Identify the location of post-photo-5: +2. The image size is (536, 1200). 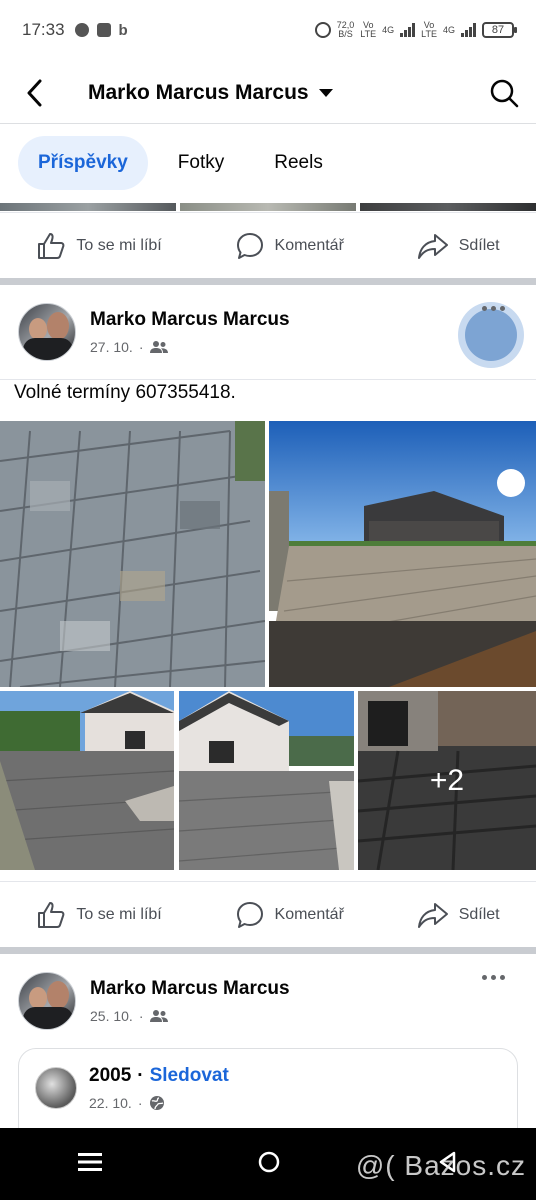
(447, 780).